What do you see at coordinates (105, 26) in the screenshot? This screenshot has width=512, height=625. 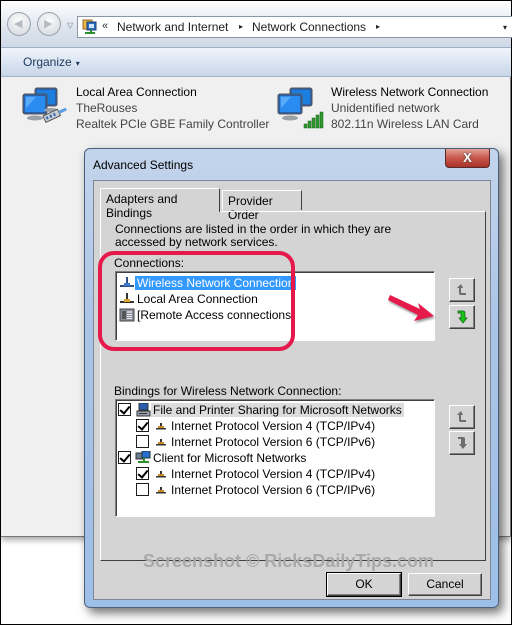 I see `breadcrumb-overflow-icon: «` at bounding box center [105, 26].